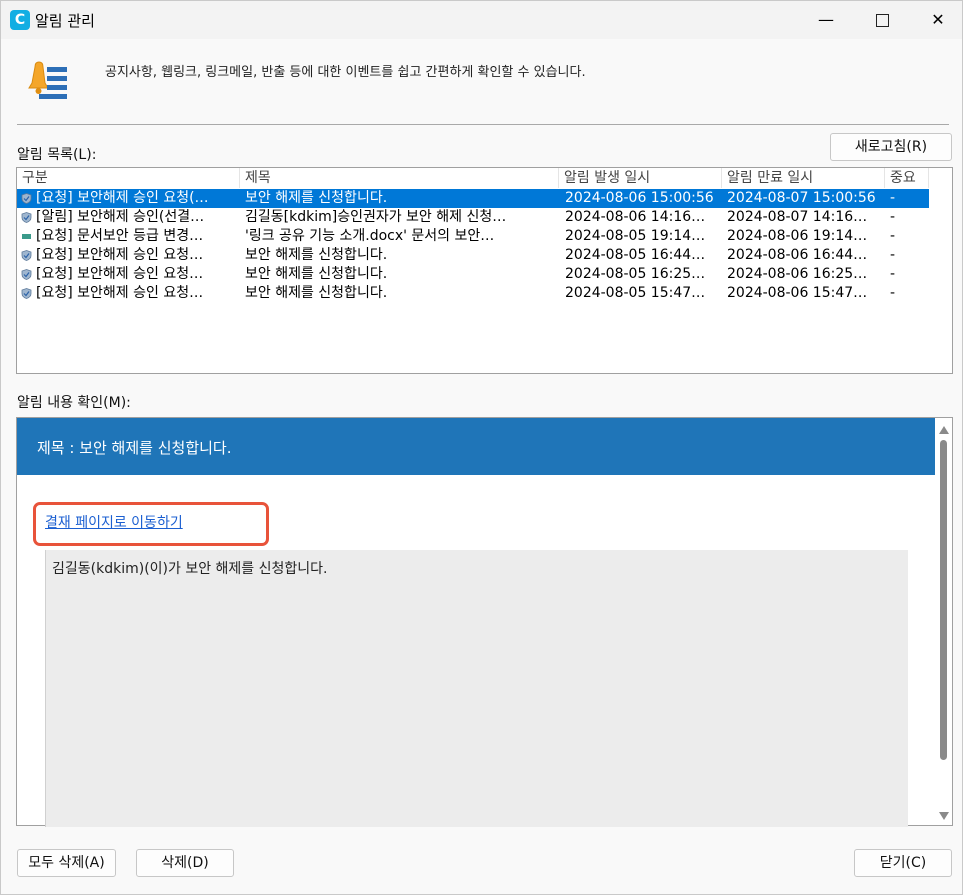 The width and height of the screenshot is (963, 895). What do you see at coordinates (66, 863) in the screenshot?
I see `delete-all-button: 모두 삭제(A)` at bounding box center [66, 863].